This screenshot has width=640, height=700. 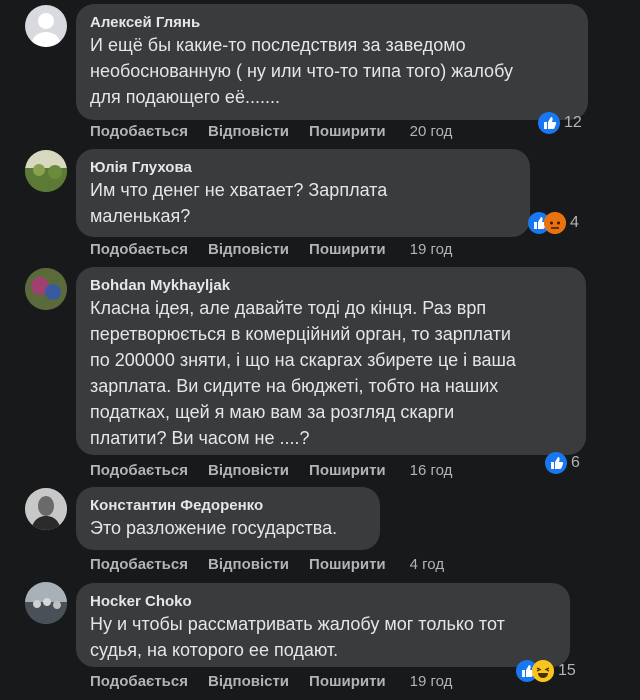 I want to click on reaction-summary: 15, so click(x=547, y=671).